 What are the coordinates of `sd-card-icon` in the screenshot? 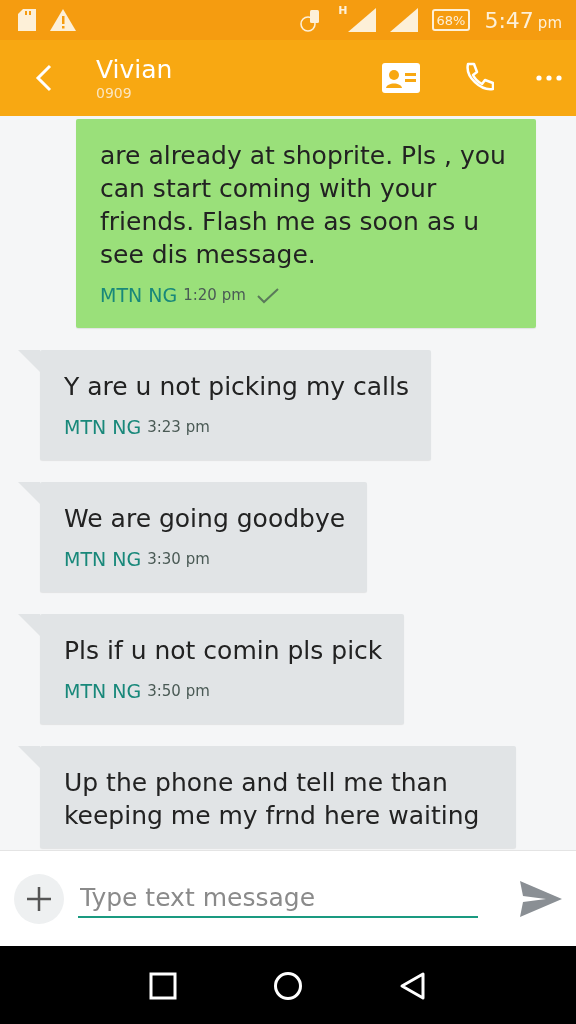 It's located at (27, 20).